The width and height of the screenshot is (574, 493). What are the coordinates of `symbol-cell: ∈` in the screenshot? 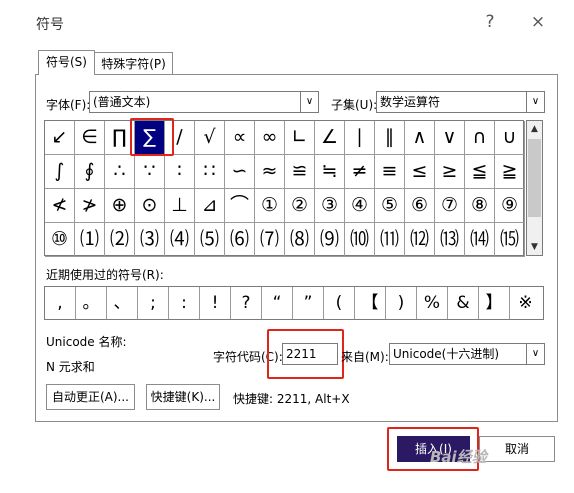 It's located at (90, 138).